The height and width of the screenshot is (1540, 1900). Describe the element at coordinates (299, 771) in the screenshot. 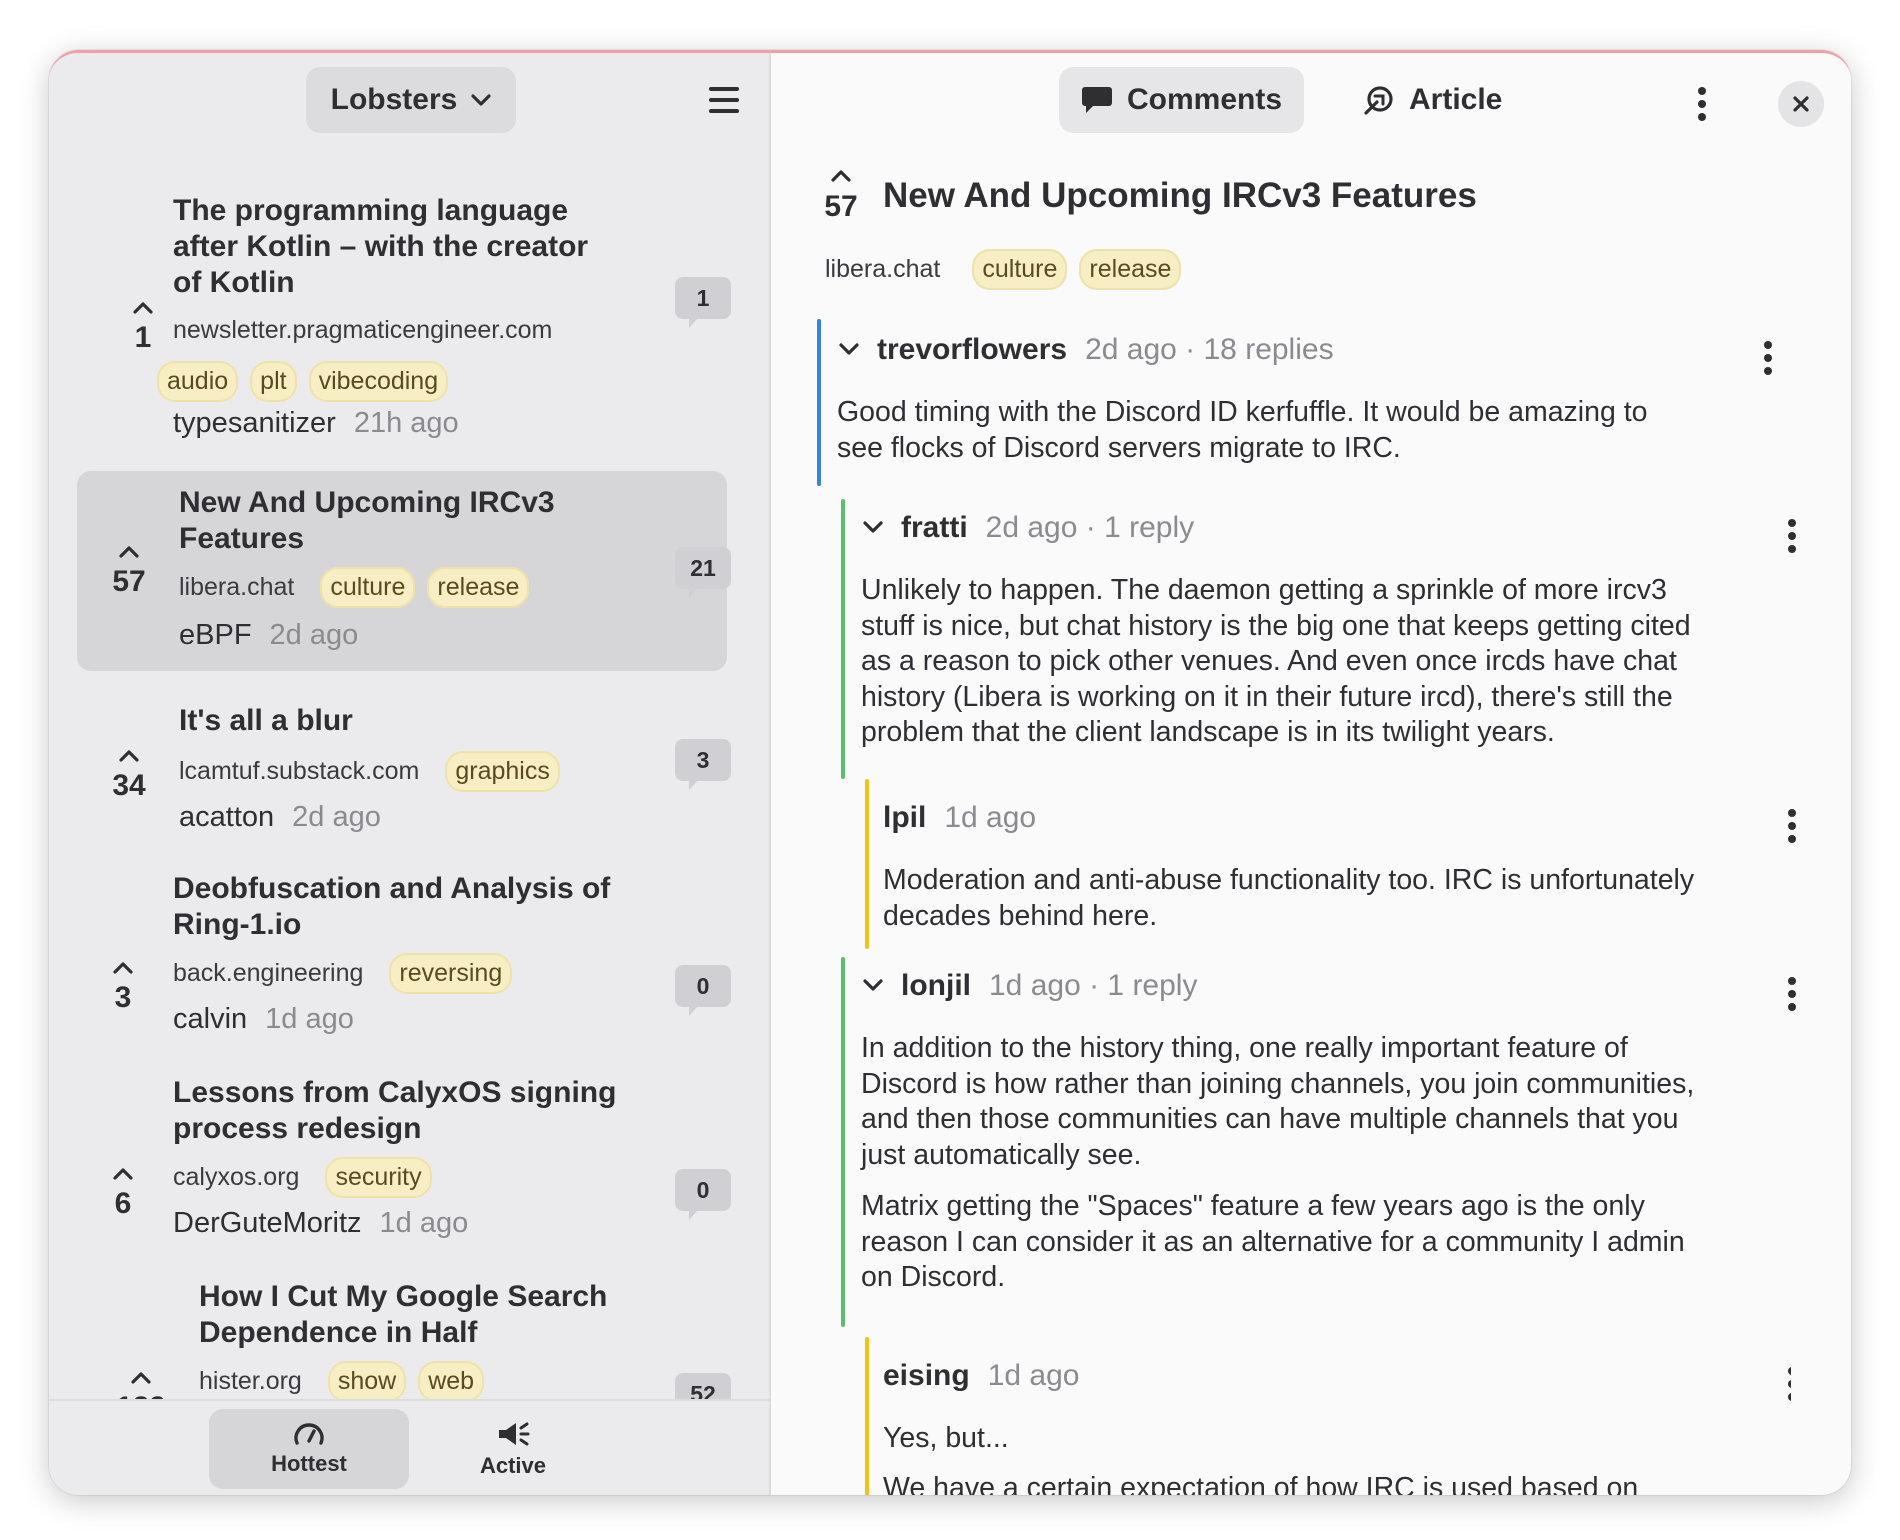

I see `story-domain: lcamtuf.substack.com` at that location.